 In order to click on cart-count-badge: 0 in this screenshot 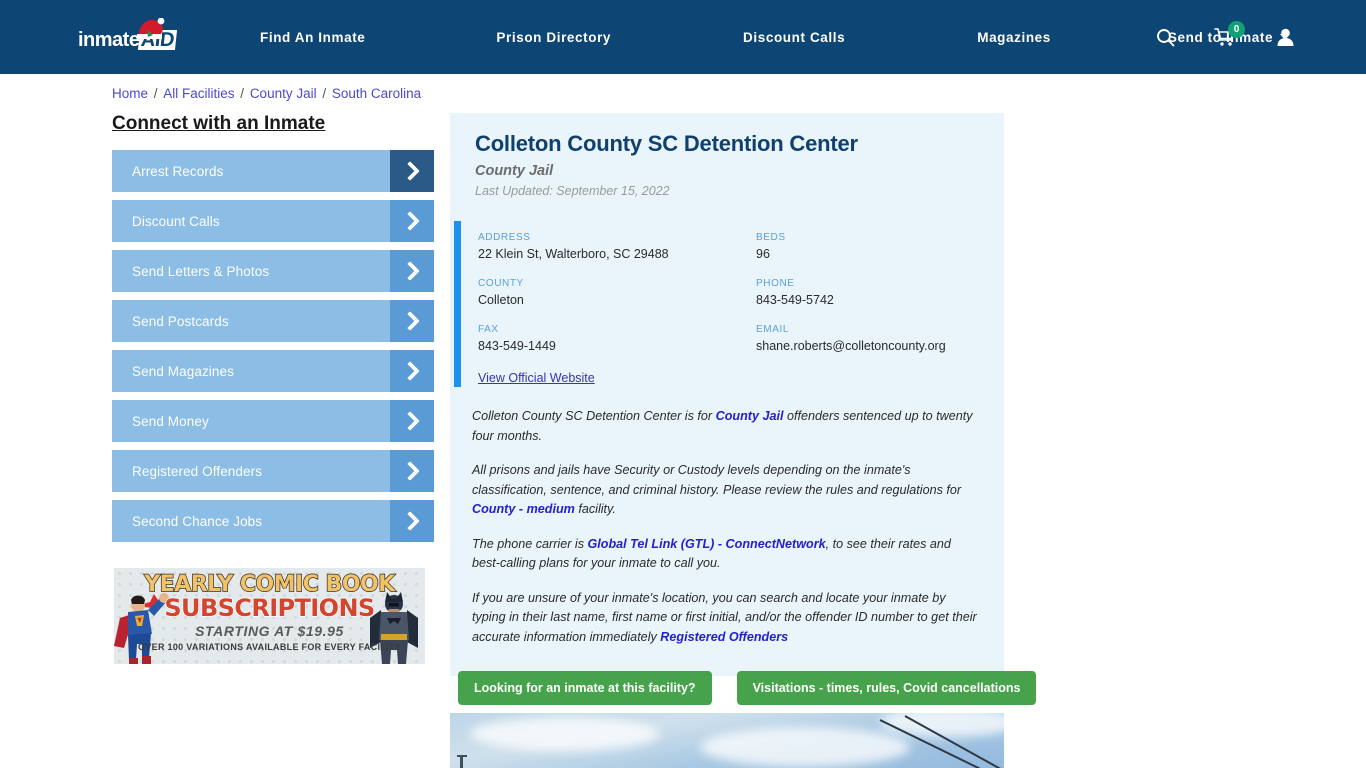, I will do `click(1236, 29)`.